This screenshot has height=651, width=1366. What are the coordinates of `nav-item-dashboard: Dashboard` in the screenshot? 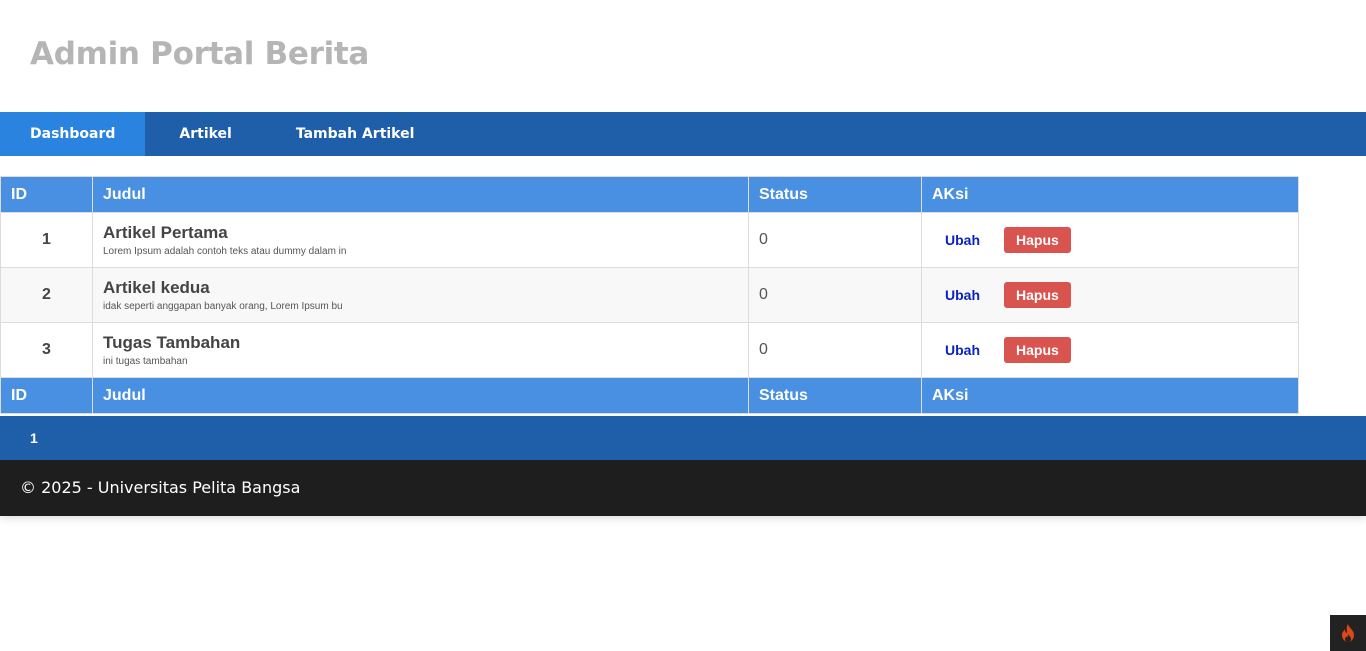 It's located at (73, 134).